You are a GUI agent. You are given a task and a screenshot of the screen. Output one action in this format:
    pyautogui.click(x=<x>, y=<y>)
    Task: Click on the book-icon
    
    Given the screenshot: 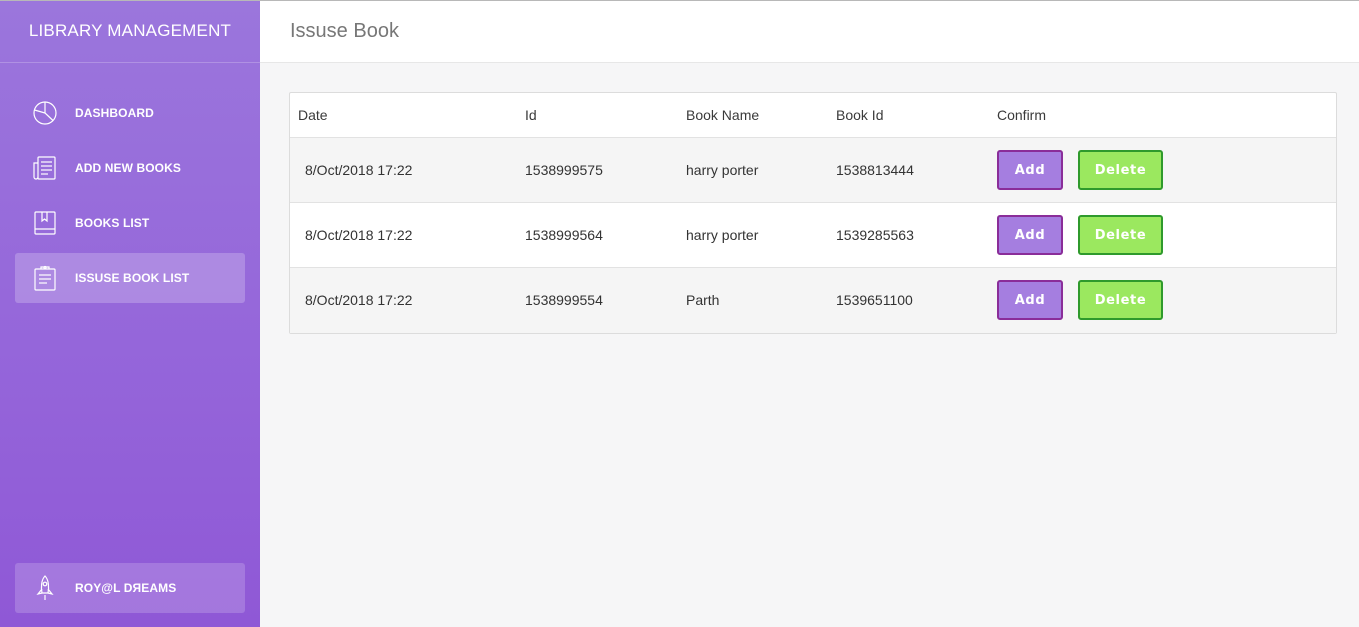 What is the action you would take?
    pyautogui.click(x=45, y=223)
    